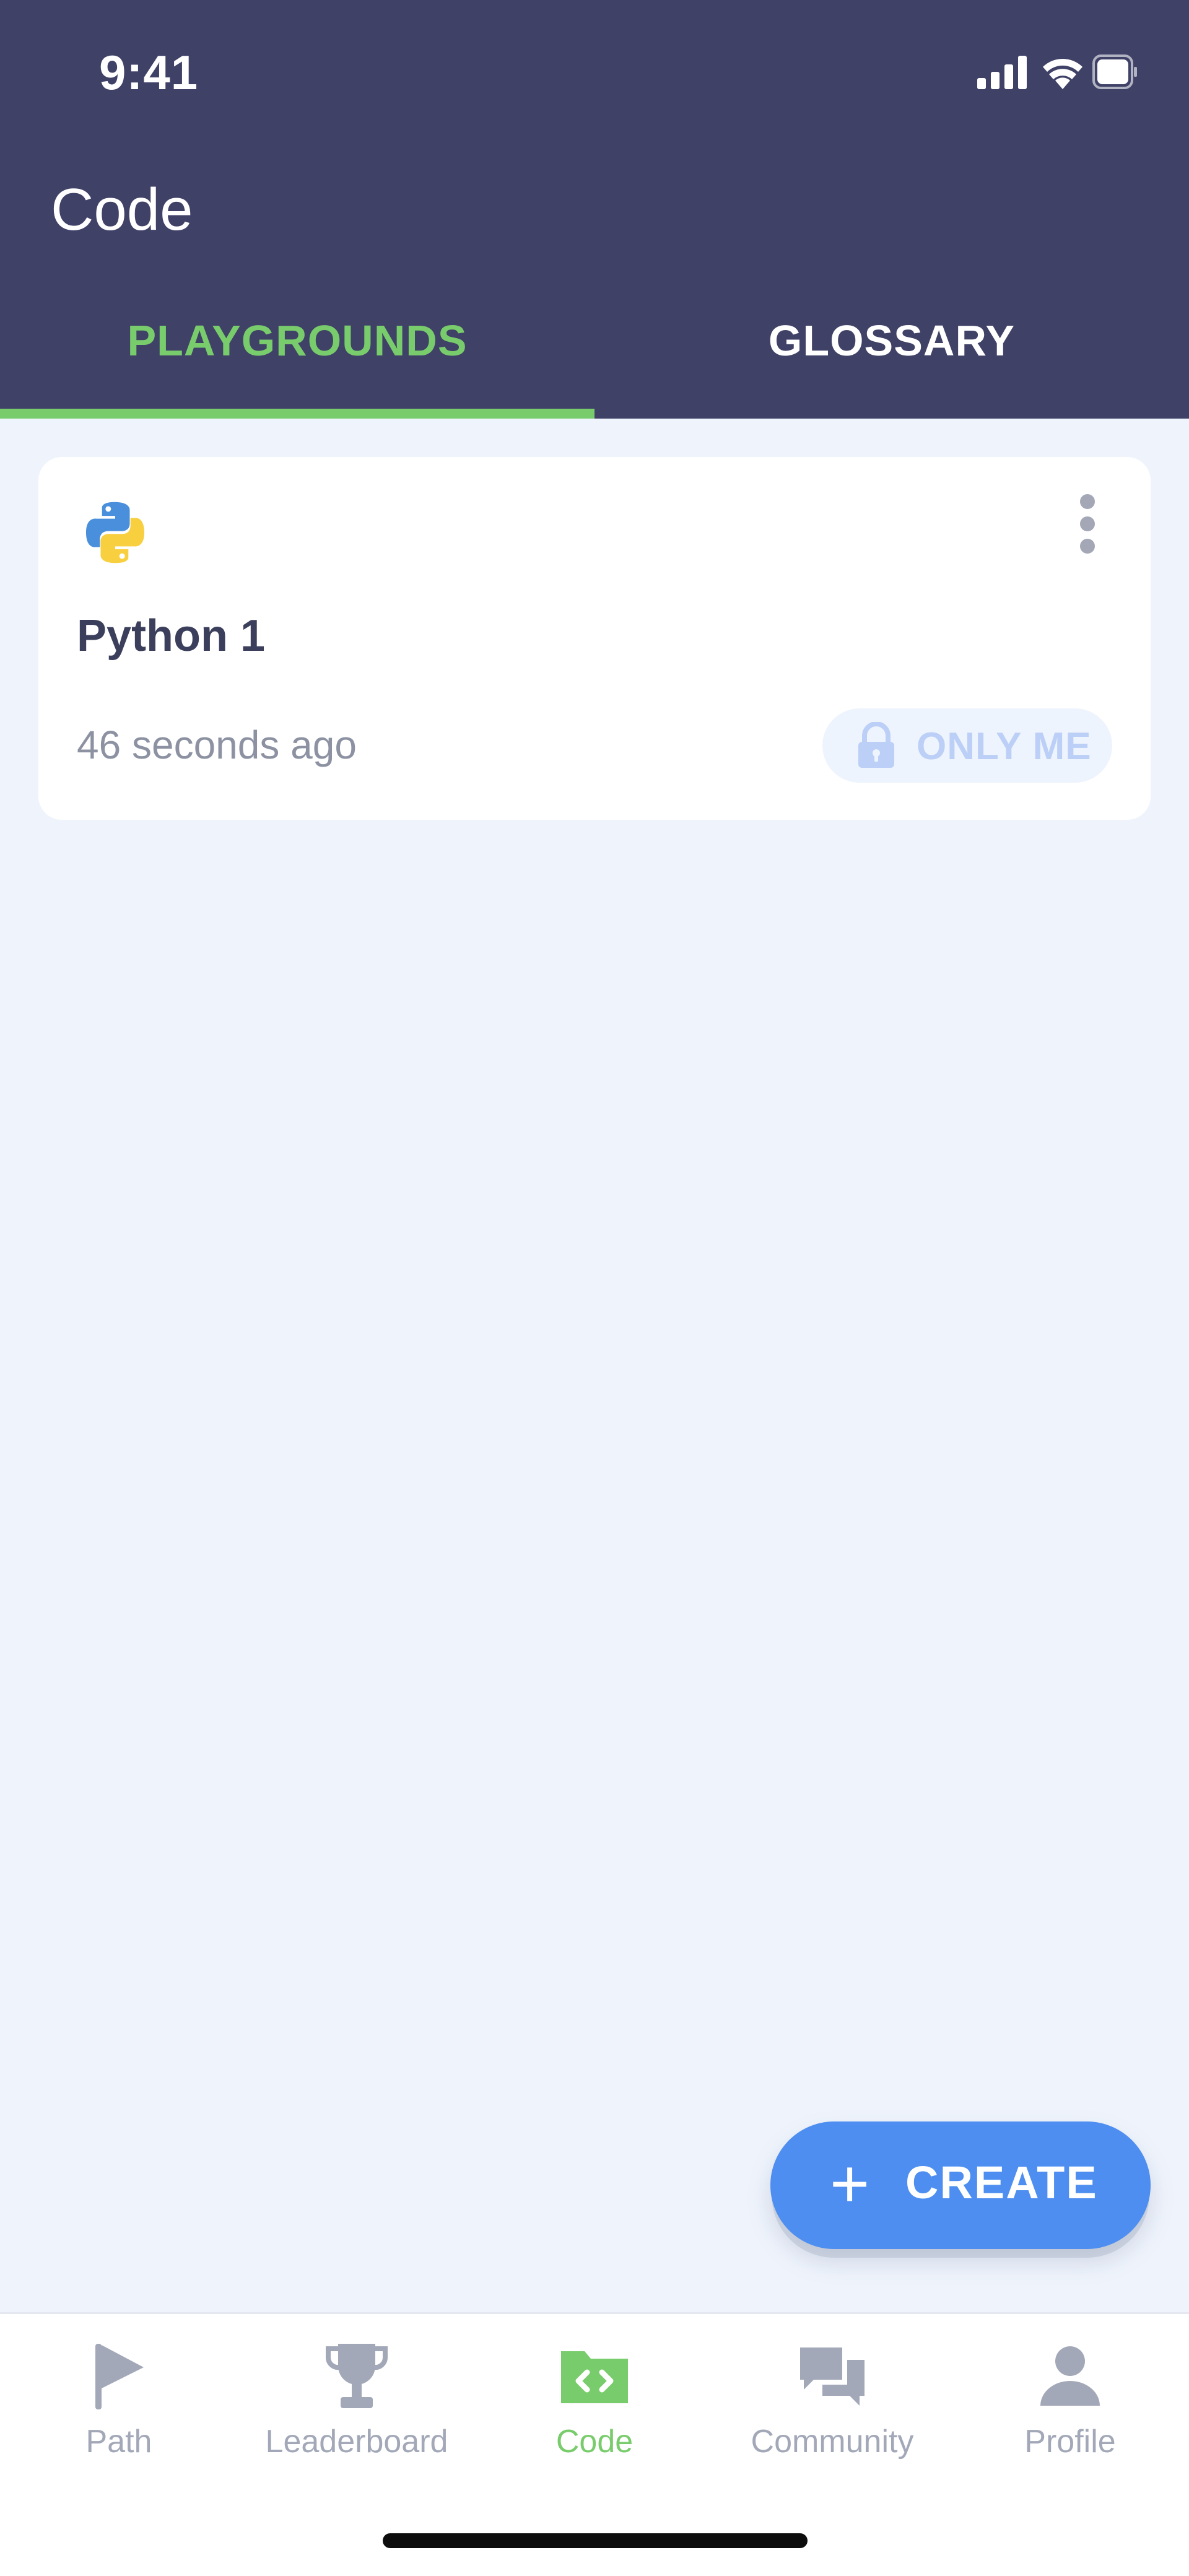 The width and height of the screenshot is (1189, 2576). Describe the element at coordinates (595, 2540) in the screenshot. I see `home-indicator` at that location.